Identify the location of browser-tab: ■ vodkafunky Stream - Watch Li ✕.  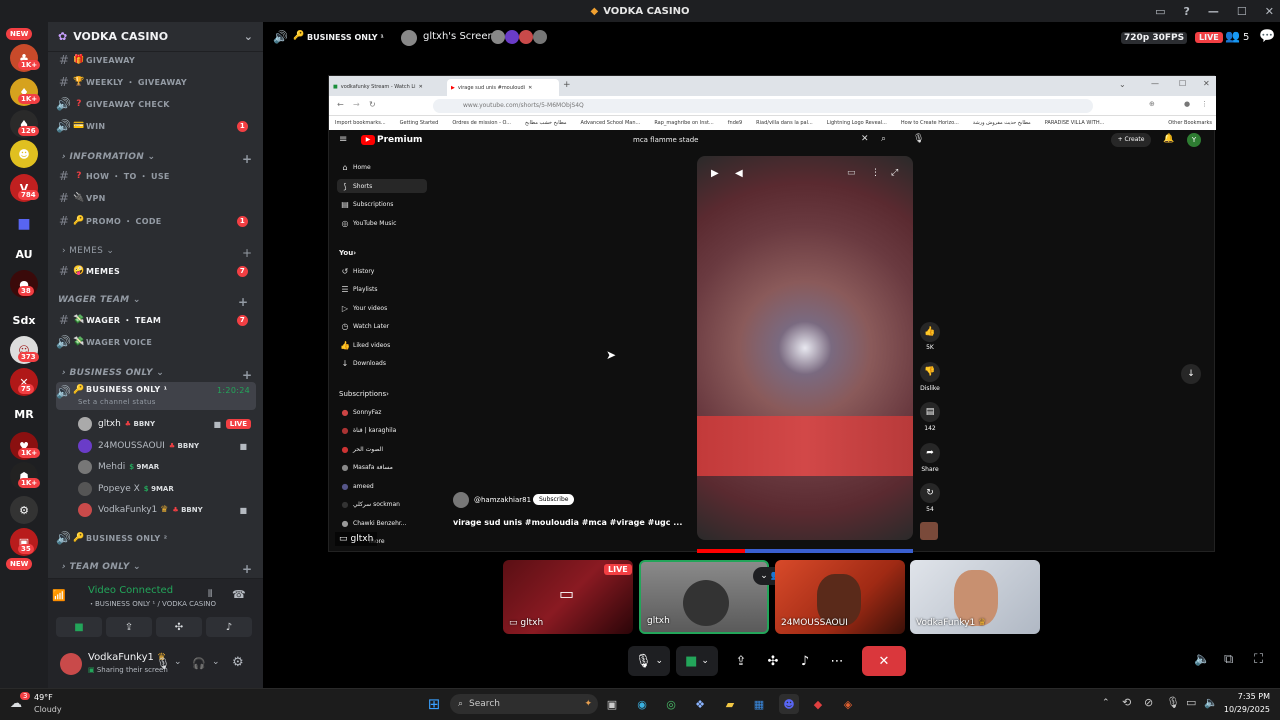
(389, 87).